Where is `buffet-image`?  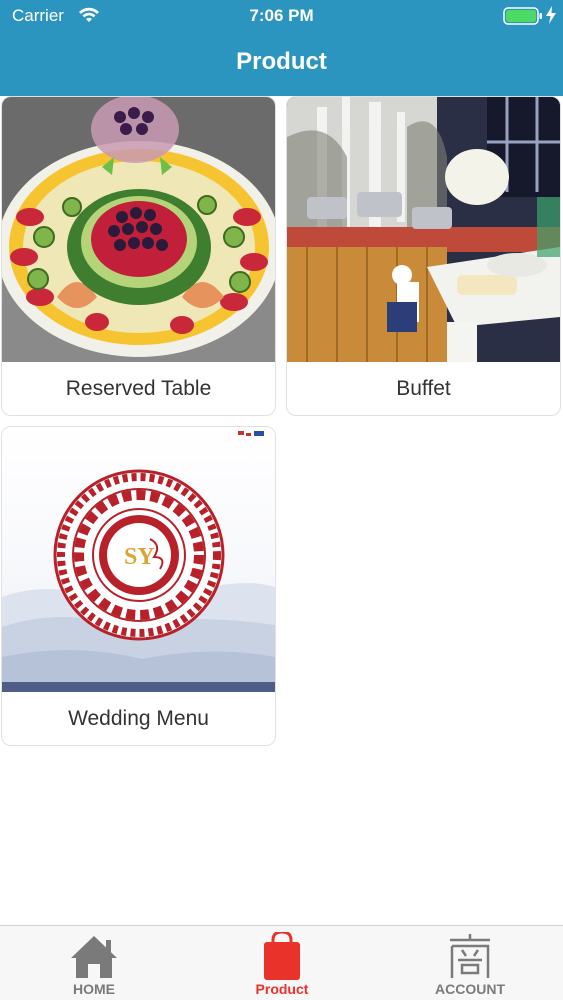 buffet-image is located at coordinates (423, 229).